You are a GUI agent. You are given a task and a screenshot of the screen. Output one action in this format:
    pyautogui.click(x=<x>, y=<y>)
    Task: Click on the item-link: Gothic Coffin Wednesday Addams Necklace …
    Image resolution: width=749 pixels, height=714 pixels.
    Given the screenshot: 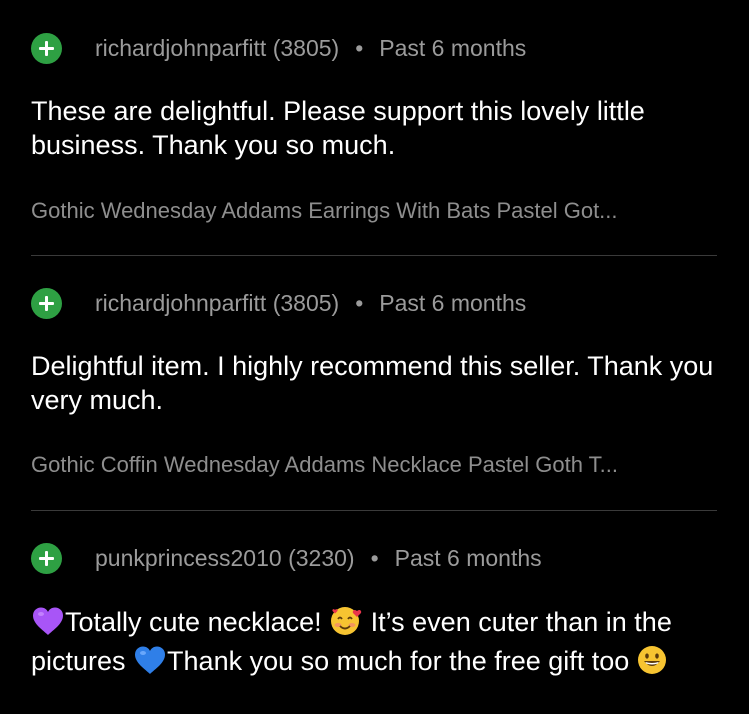 What is the action you would take?
    pyautogui.click(x=376, y=465)
    